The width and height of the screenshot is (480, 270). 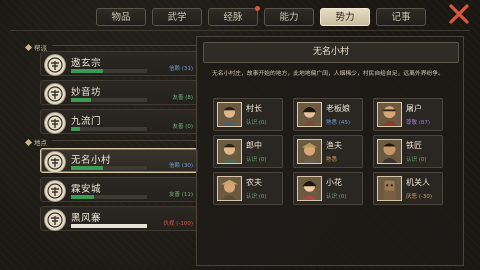 I want to click on place-title: 无名小村, so click(x=331, y=52).